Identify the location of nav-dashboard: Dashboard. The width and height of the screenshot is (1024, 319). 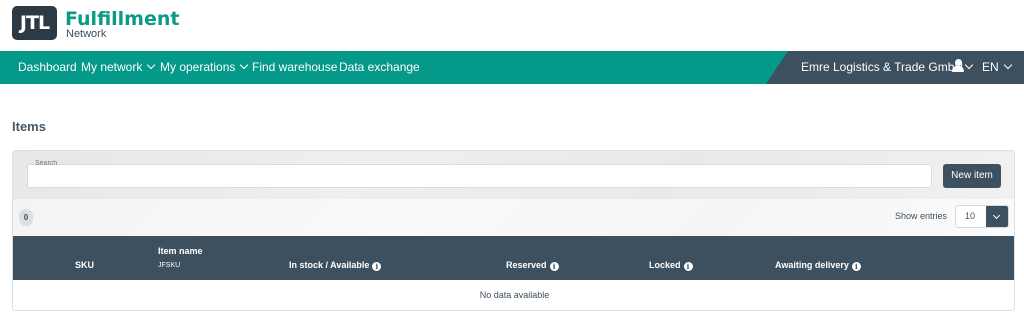
(47, 67).